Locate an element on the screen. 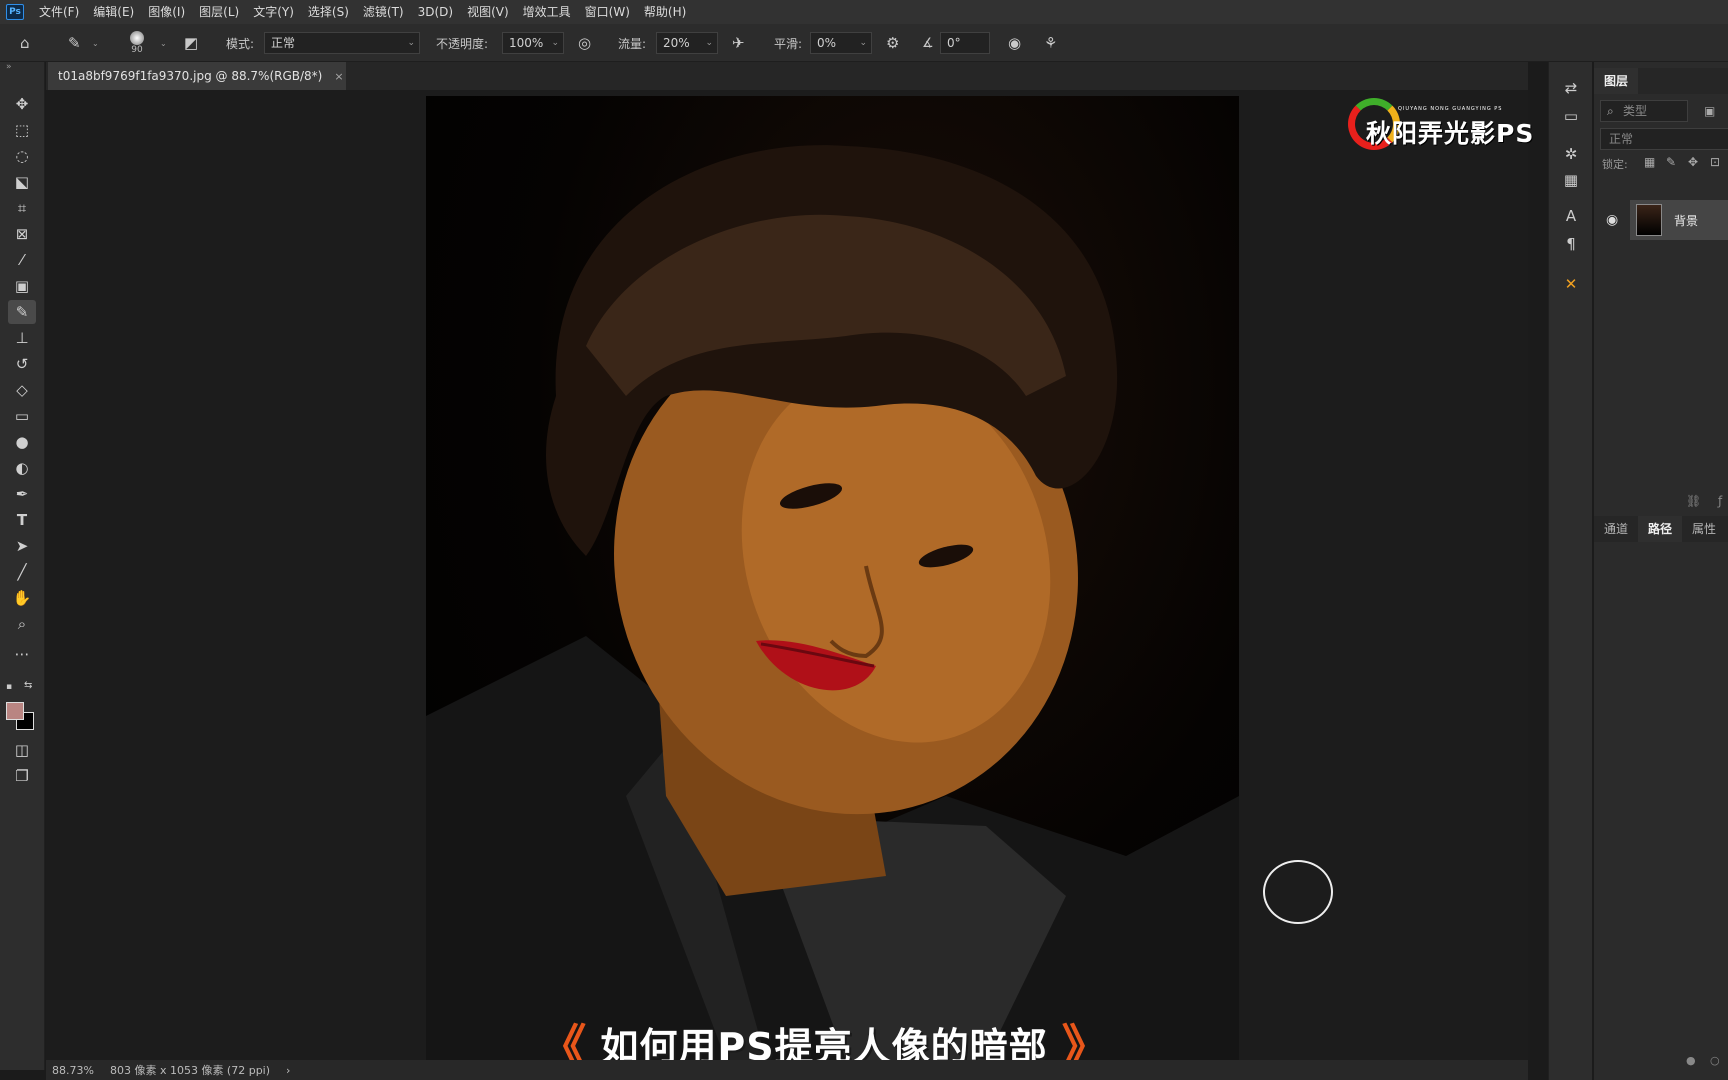 The image size is (1728, 1080). tab-channels: 通道 is located at coordinates (1616, 529).